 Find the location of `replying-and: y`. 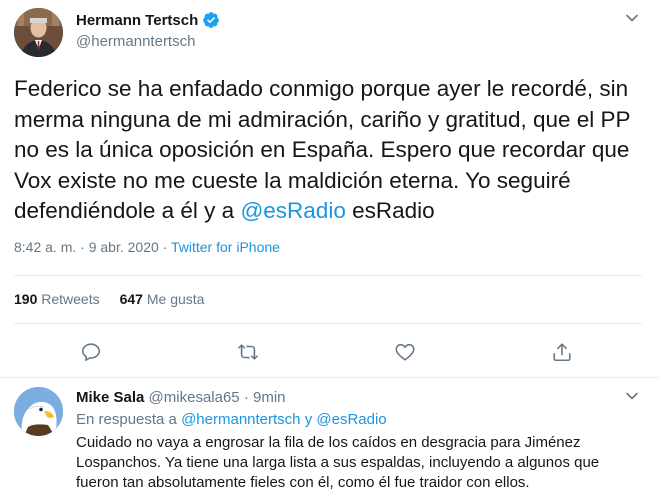

replying-and: y is located at coordinates (308, 419).